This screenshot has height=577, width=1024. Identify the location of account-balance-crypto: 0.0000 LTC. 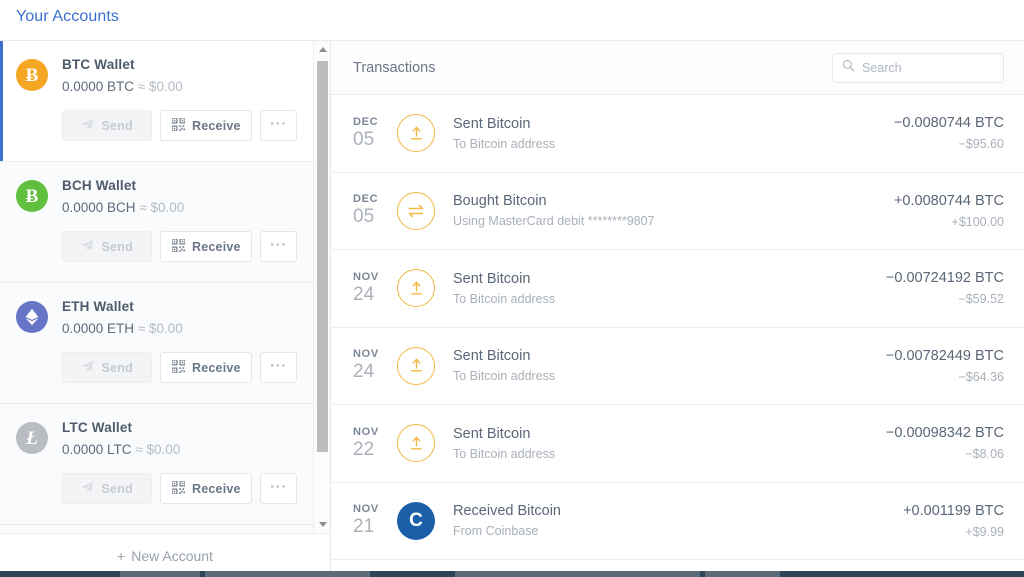
(97, 449).